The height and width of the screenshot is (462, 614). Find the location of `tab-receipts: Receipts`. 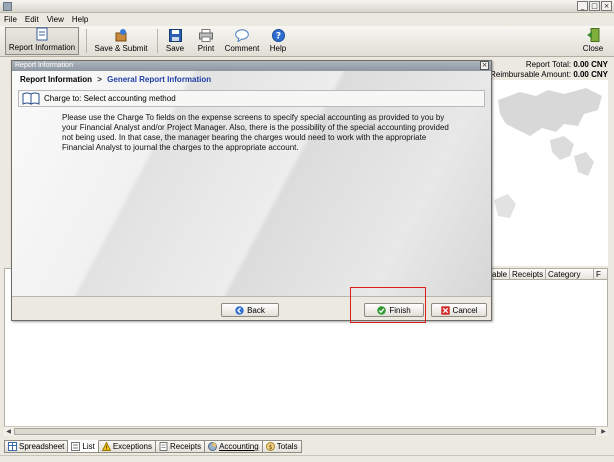

tab-receipts: Receipts is located at coordinates (180, 446).